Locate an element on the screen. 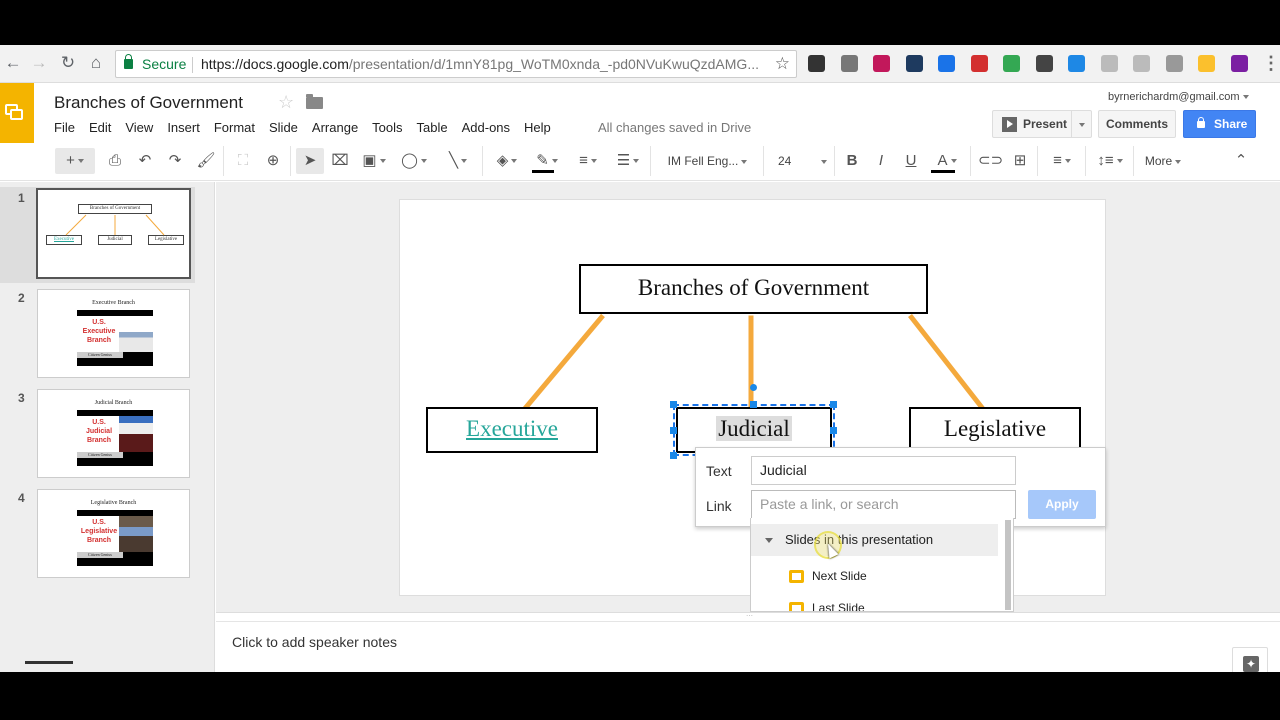 Image resolution: width=1280 pixels, height=720 pixels. select-tool-icon: ➤ is located at coordinates (310, 161).